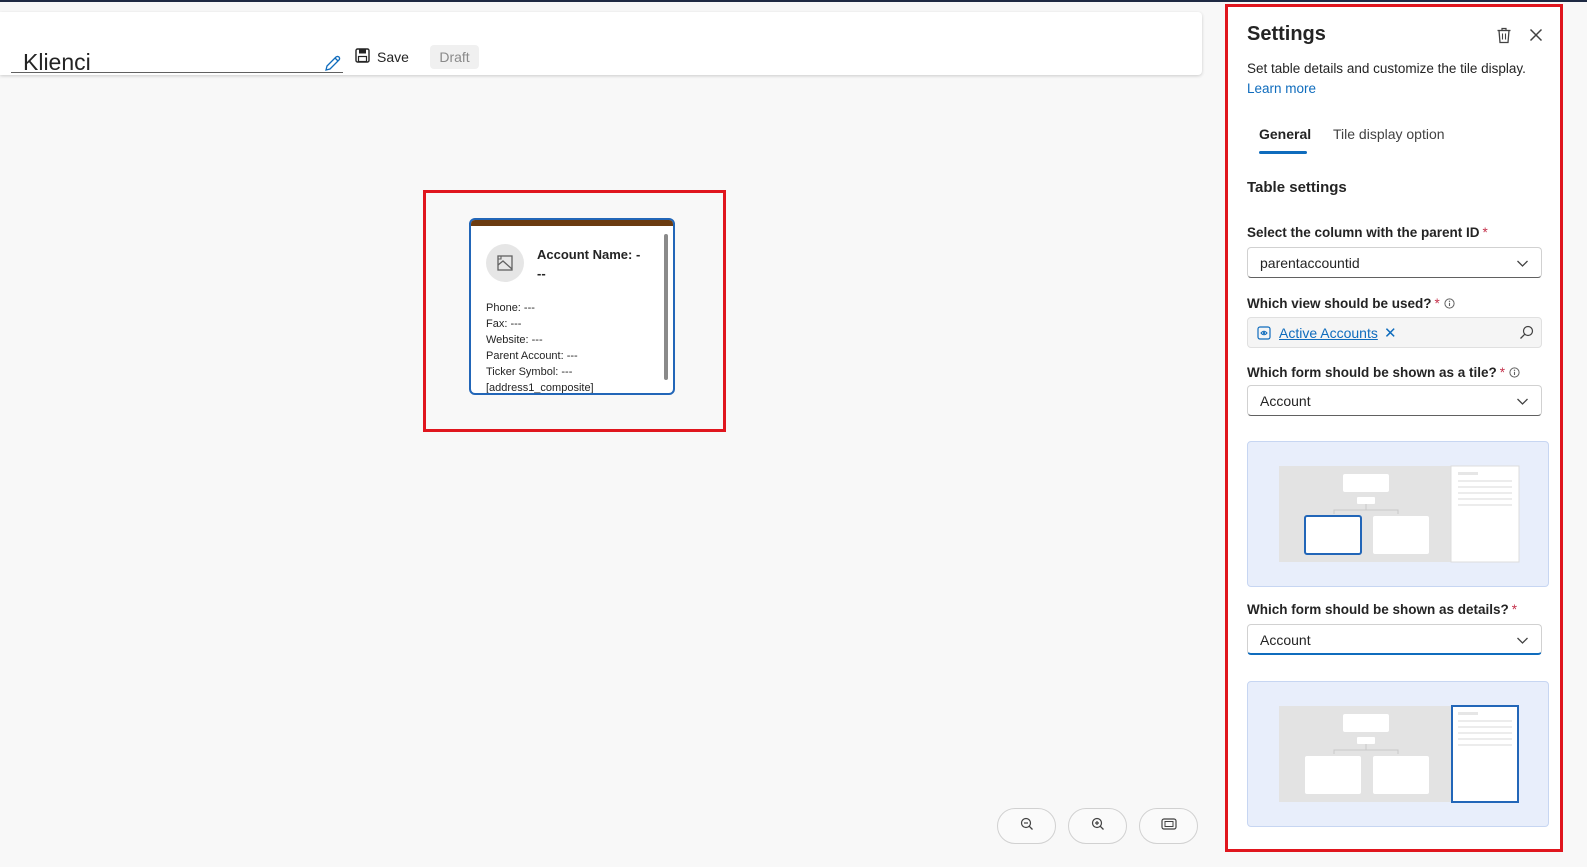  What do you see at coordinates (1389, 134) in the screenshot?
I see `tab-tile-display-option: Tile display option` at bounding box center [1389, 134].